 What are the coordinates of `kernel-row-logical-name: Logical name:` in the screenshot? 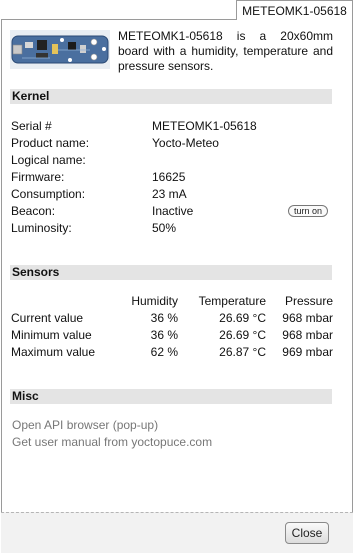 It's located at (171, 160).